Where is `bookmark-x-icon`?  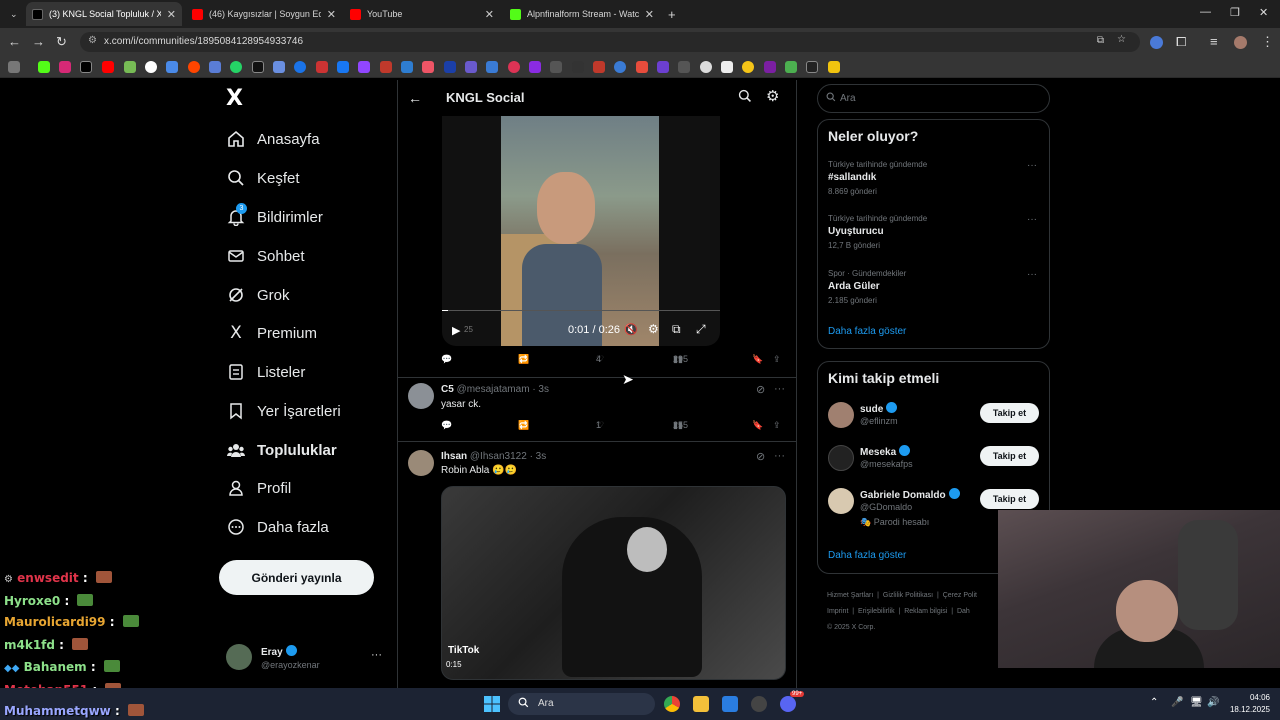 bookmark-x-icon is located at coordinates (86, 67).